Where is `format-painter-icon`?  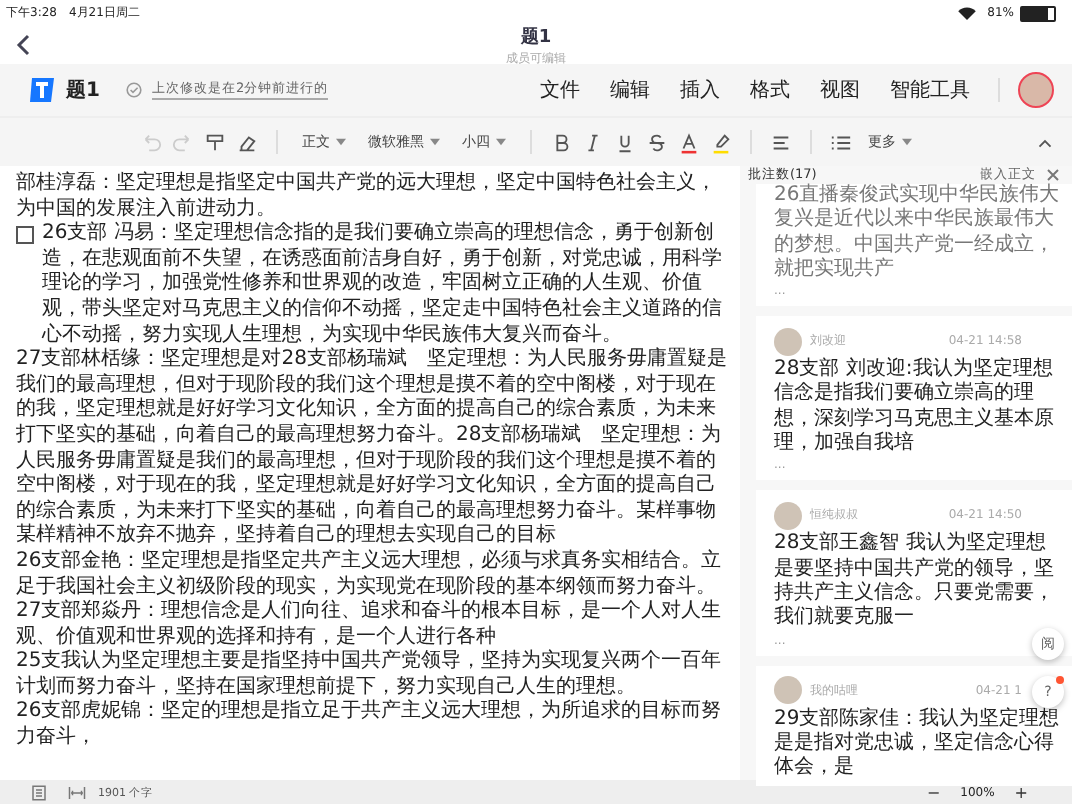 format-painter-icon is located at coordinates (215, 142).